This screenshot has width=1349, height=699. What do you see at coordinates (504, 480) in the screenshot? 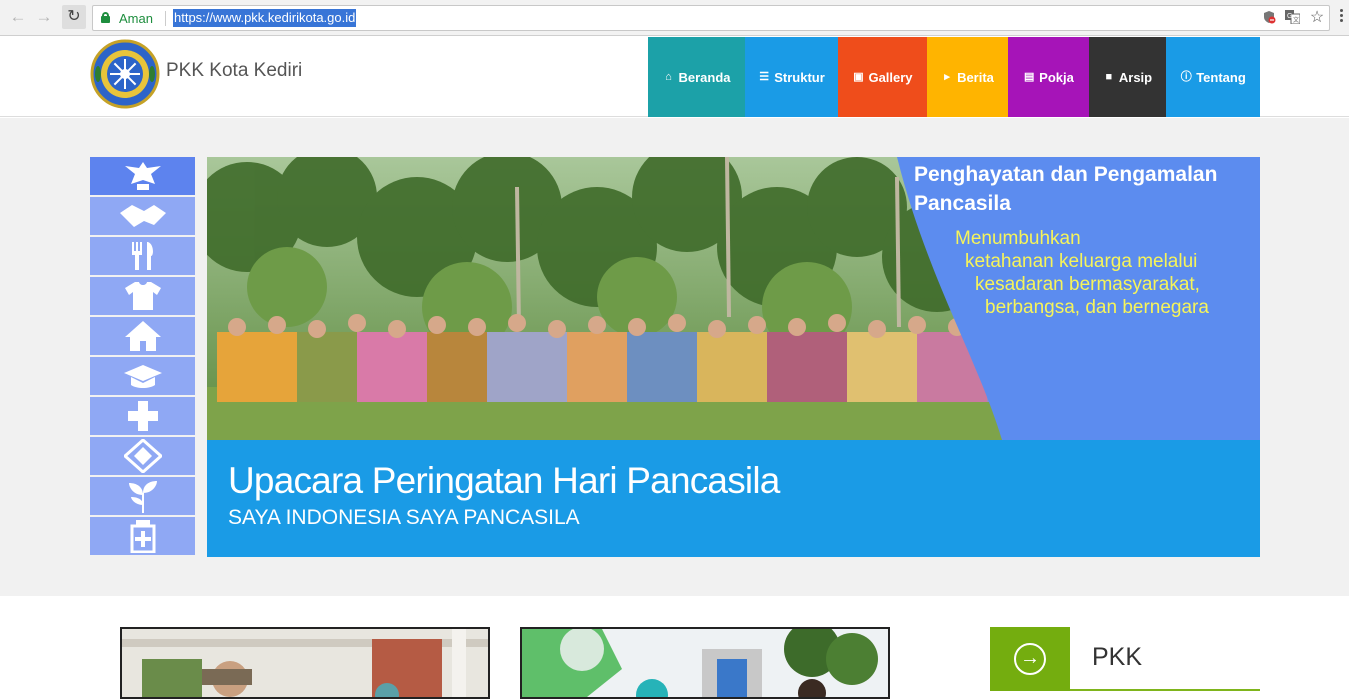
I see `caption-title: Upacara Peringatan Hari Pancasila` at bounding box center [504, 480].